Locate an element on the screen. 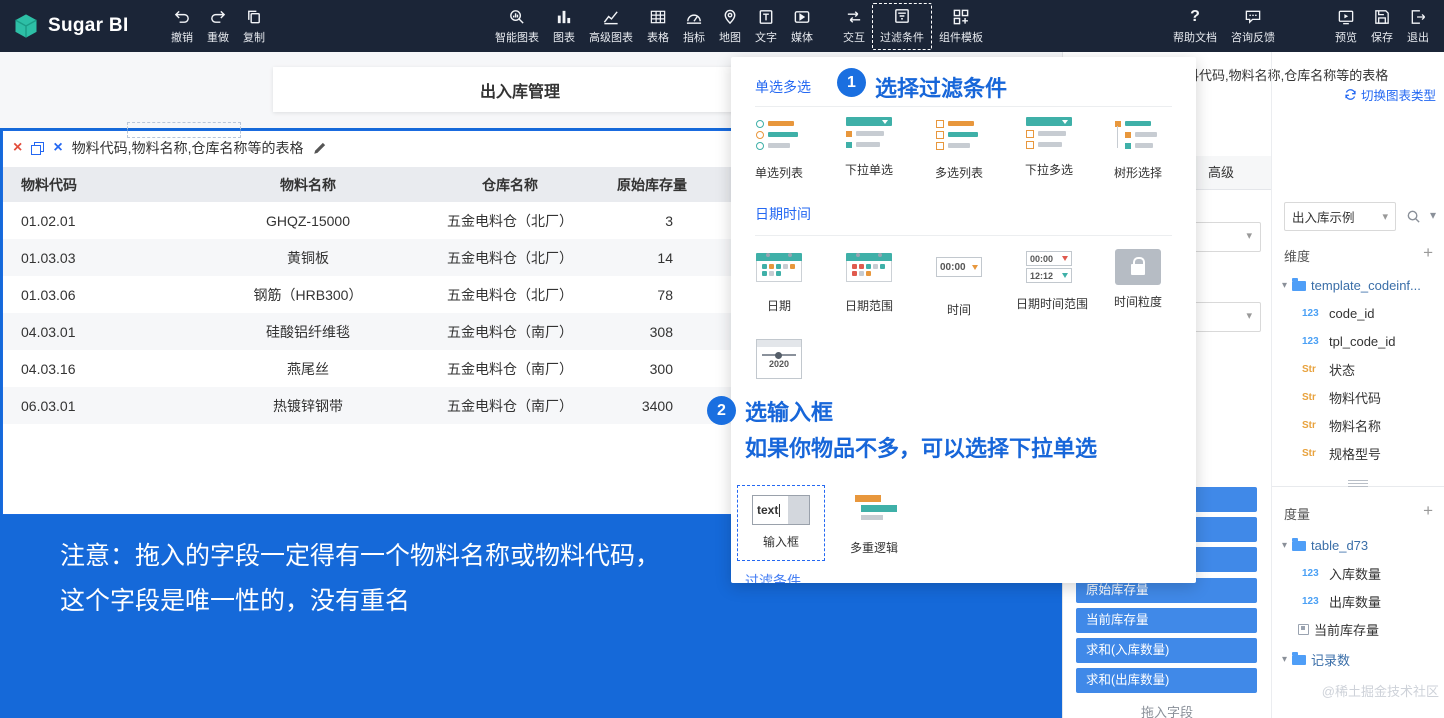 The height and width of the screenshot is (718, 1444). step-1-text: 选择过滤条件 is located at coordinates (941, 88).